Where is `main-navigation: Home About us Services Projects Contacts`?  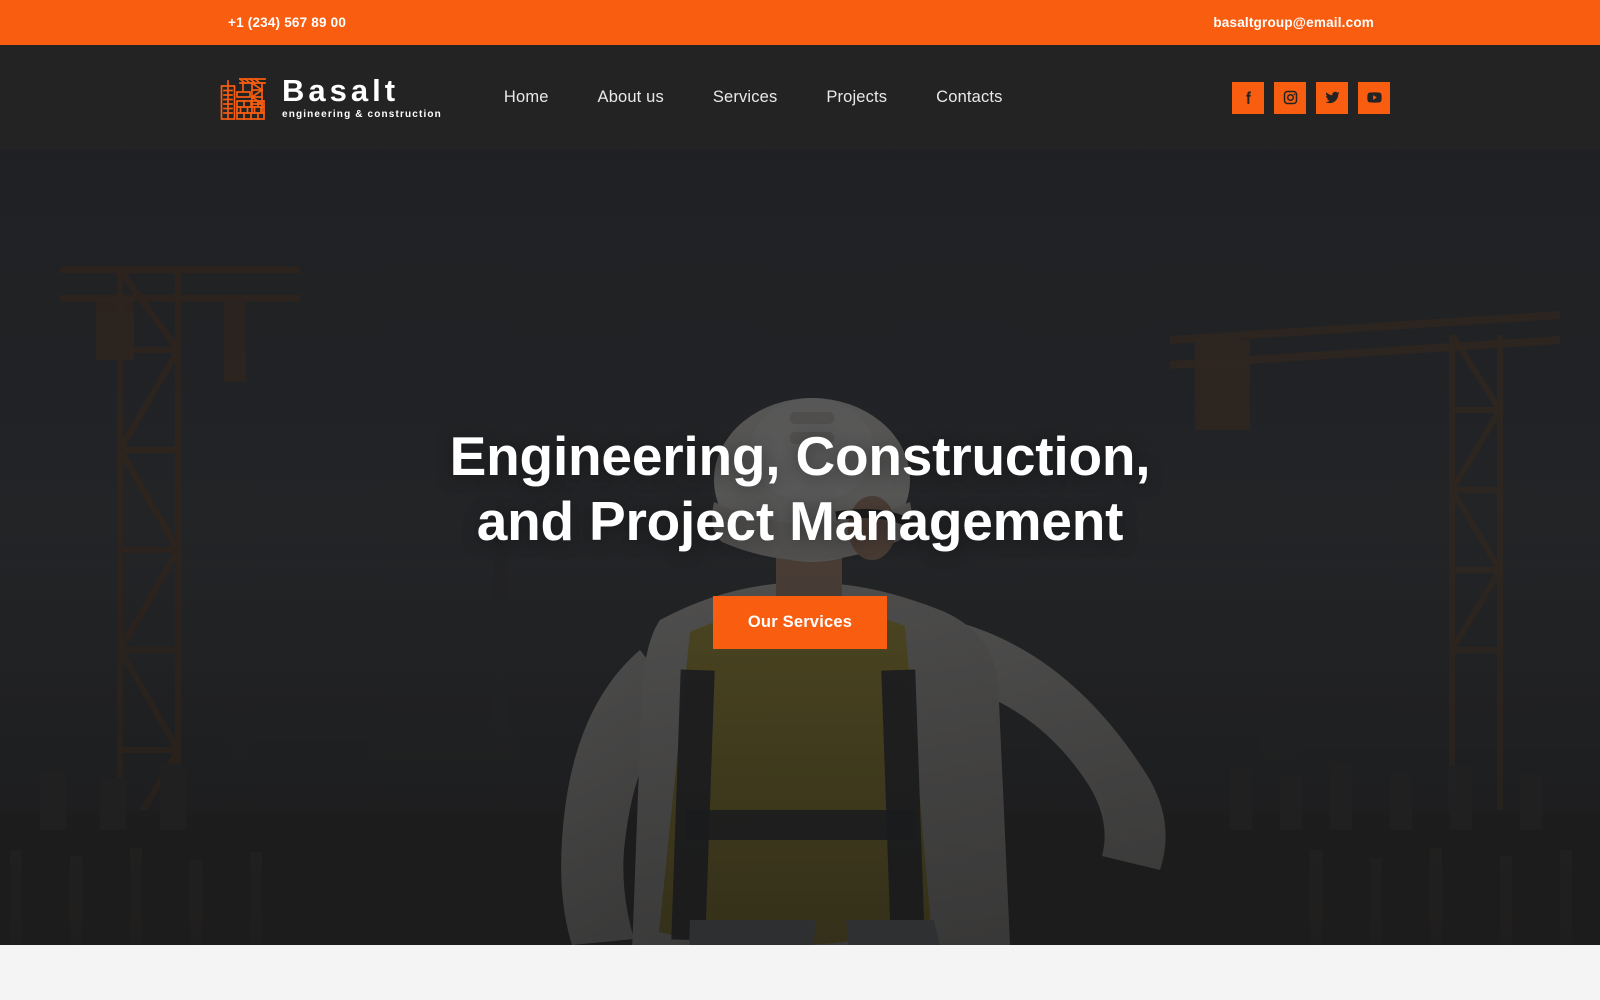 main-navigation: Home About us Services Projects Contacts is located at coordinates (753, 97).